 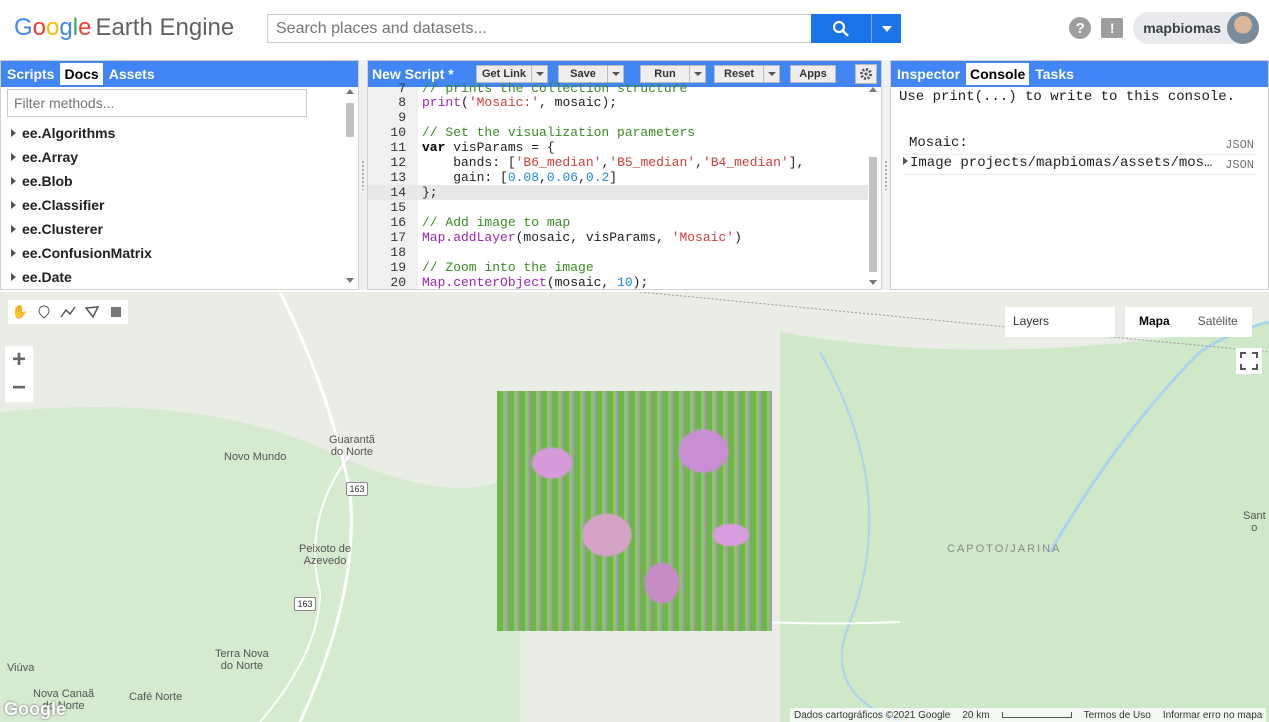 I want to click on zoom-in-button: +, so click(x=19, y=360).